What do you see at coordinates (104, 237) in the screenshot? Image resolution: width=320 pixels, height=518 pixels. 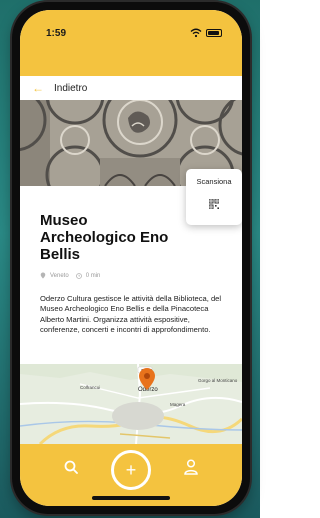 I see `museum-title: Museo Archeologico Eno Bellis` at bounding box center [104, 237].